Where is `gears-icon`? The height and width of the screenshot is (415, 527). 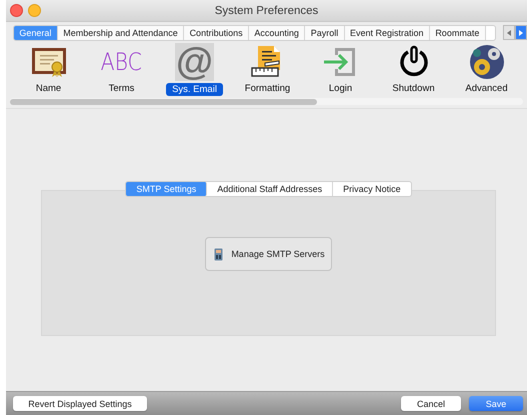
gears-icon is located at coordinates (486, 62).